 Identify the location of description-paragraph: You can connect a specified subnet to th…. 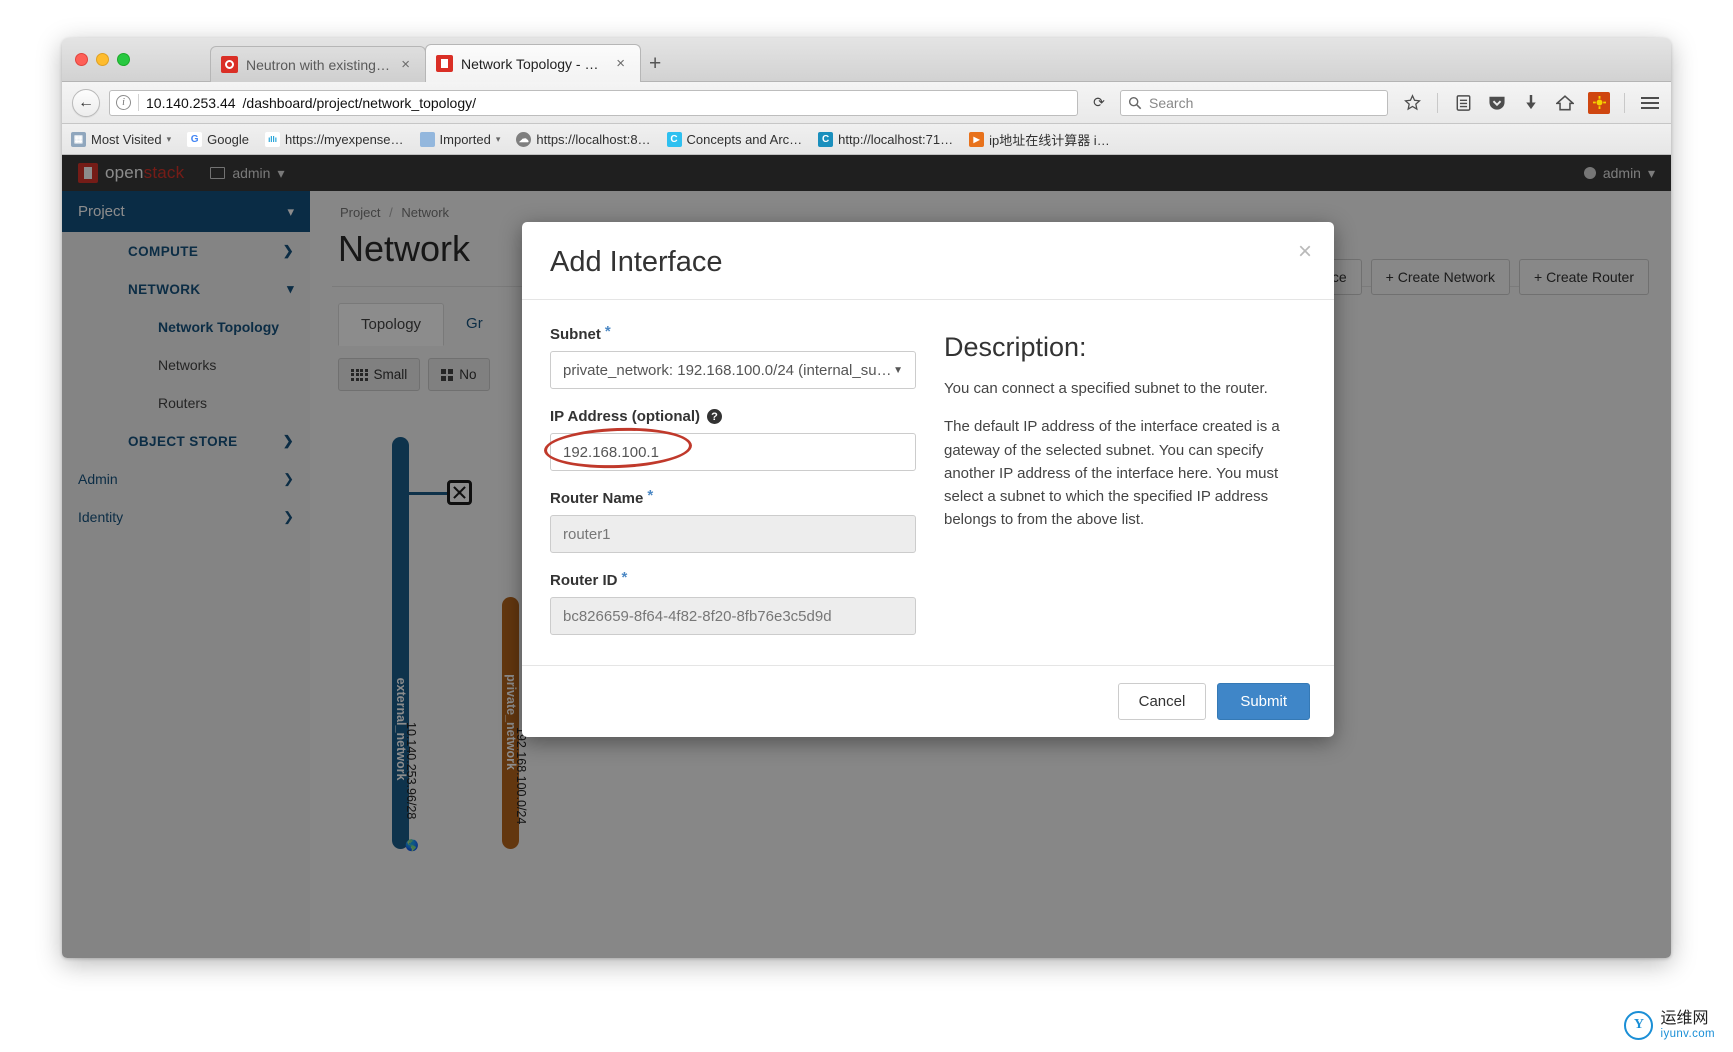
(1106, 388).